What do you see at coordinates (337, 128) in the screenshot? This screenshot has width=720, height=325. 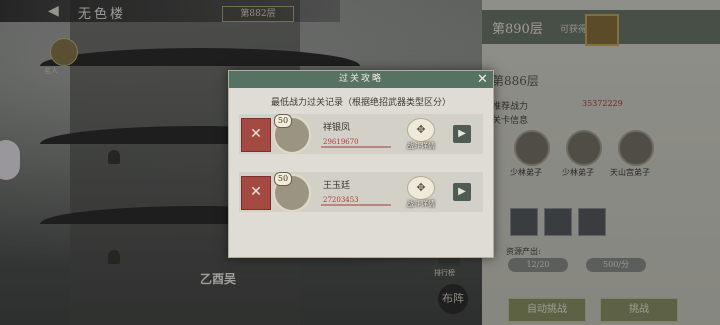 I see `player-name: 祥银凤` at bounding box center [337, 128].